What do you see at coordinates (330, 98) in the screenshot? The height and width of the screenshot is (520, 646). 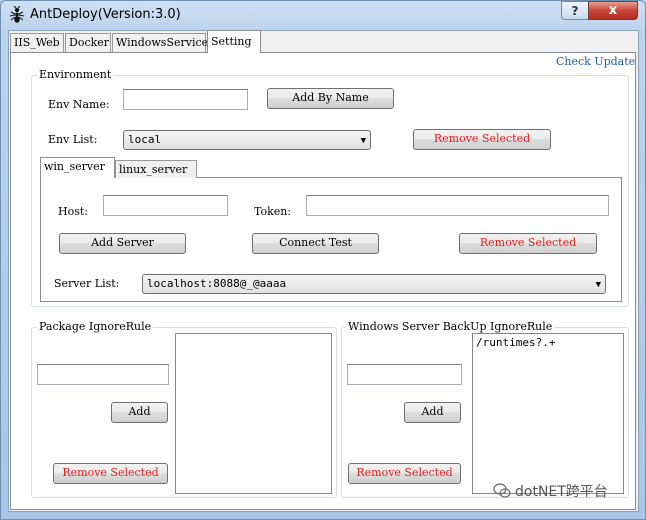 I see `add-by-name-button: Add By Name` at bounding box center [330, 98].